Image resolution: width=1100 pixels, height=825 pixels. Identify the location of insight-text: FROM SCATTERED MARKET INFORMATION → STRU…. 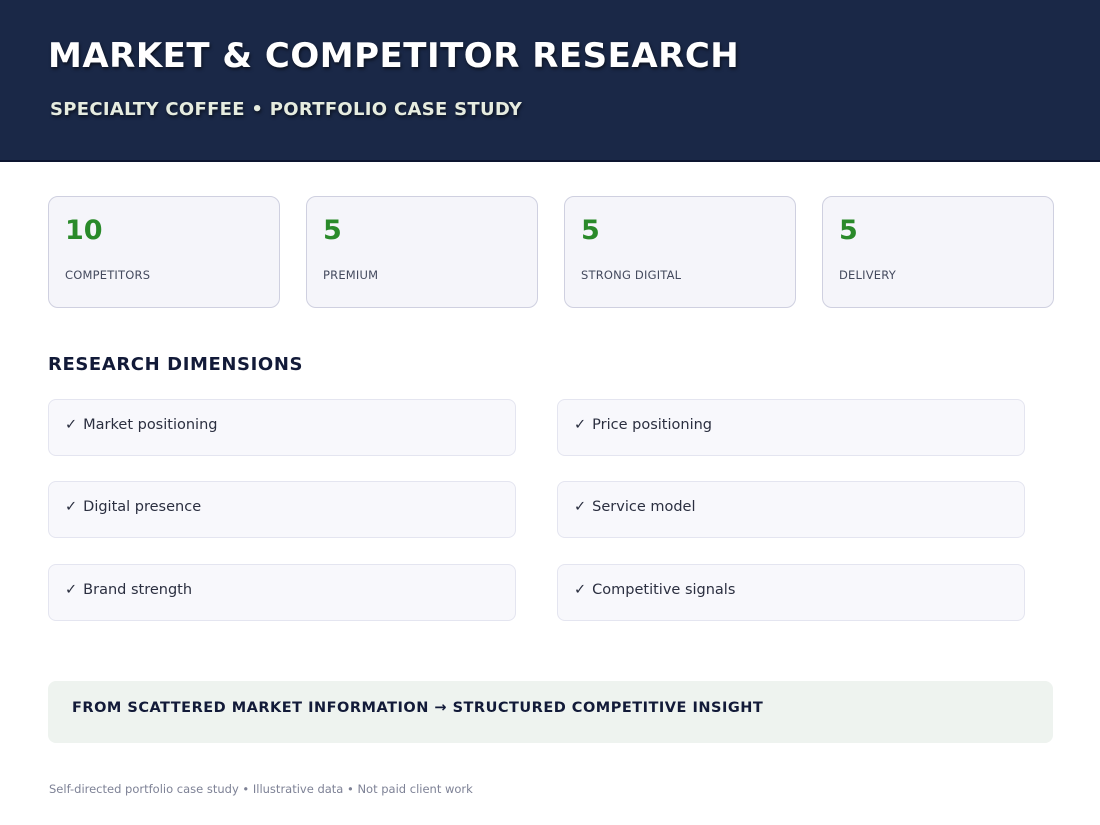
(418, 708).